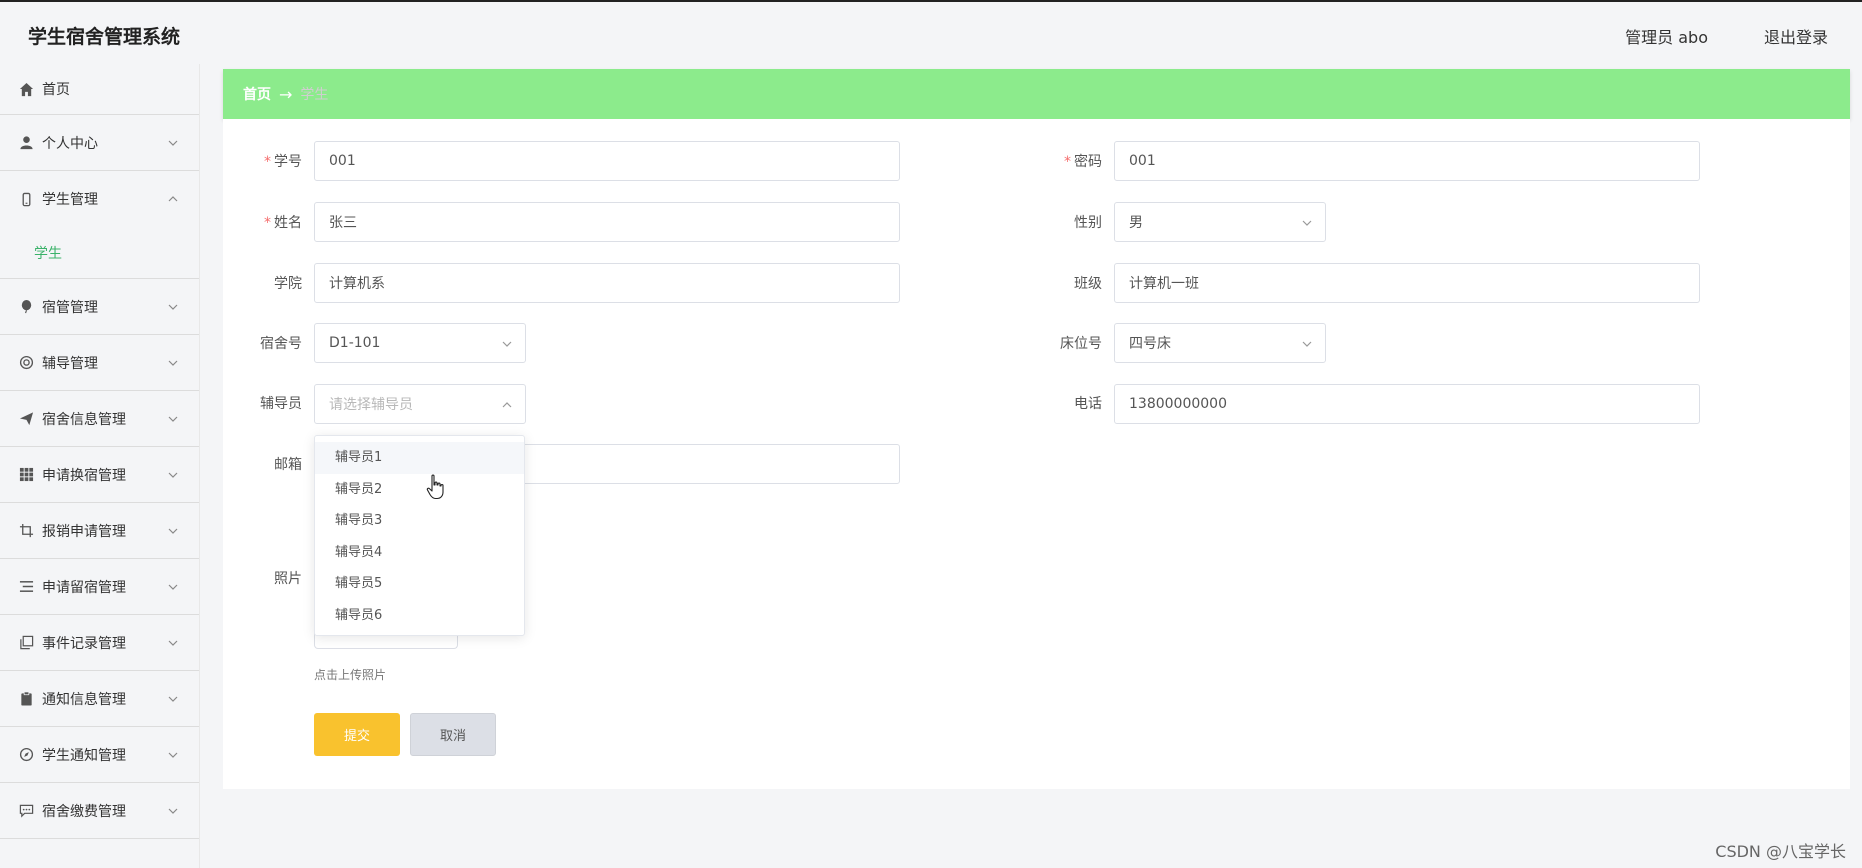  Describe the element at coordinates (26, 199) in the screenshot. I see `phone-icon` at that location.